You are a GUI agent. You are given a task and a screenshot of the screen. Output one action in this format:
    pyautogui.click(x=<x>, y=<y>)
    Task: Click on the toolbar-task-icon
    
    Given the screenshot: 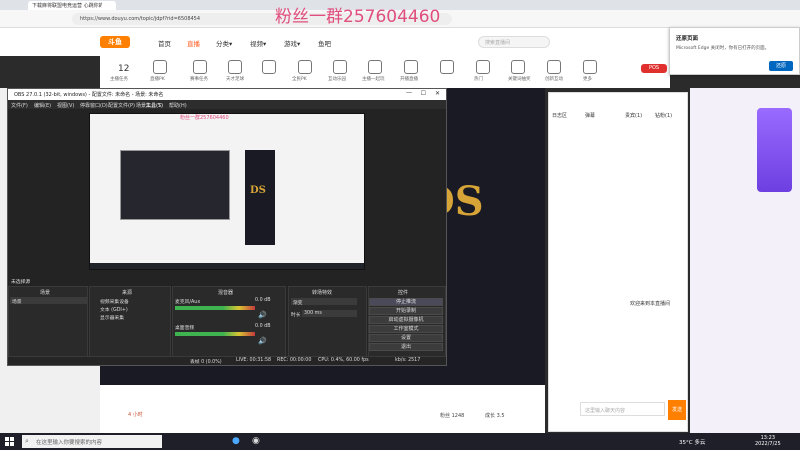 What is the action you would take?
    pyautogui.click(x=200, y=67)
    